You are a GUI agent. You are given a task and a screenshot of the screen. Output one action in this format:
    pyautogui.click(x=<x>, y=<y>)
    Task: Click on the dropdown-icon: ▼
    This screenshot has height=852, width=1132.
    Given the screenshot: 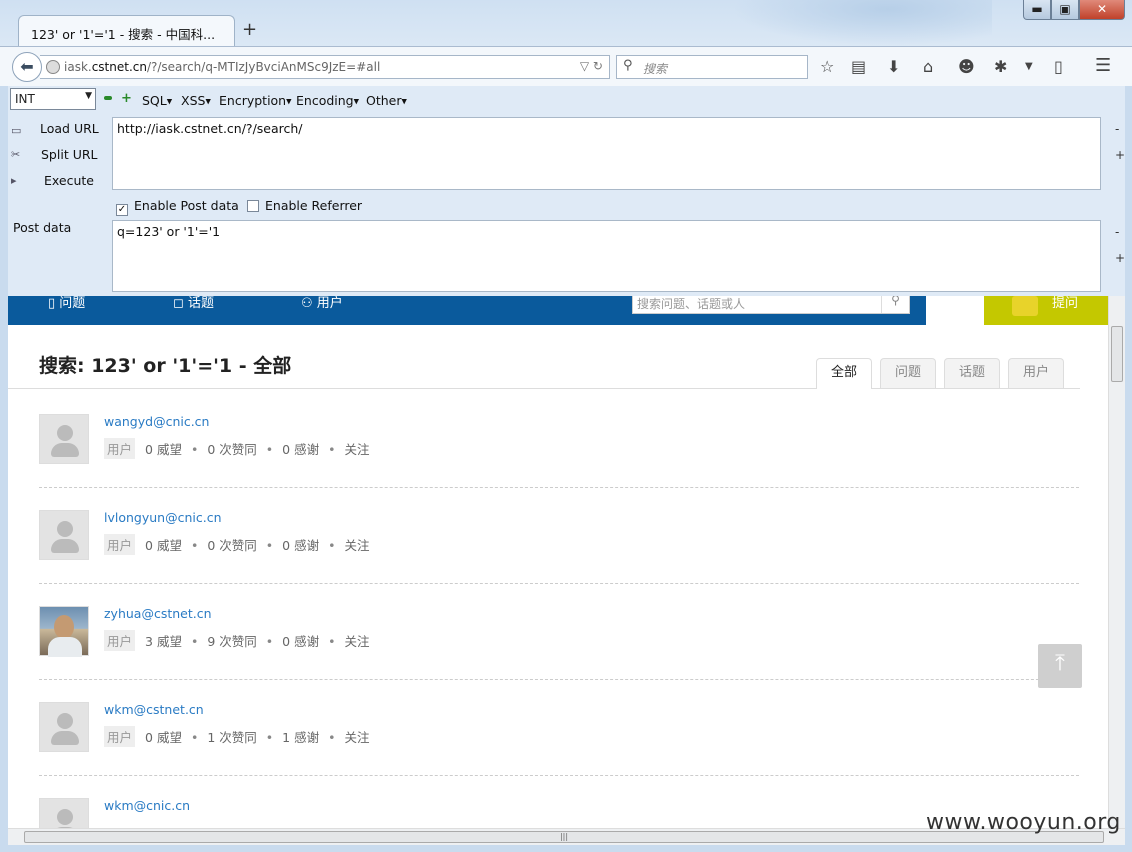 What is the action you would take?
    pyautogui.click(x=1029, y=66)
    